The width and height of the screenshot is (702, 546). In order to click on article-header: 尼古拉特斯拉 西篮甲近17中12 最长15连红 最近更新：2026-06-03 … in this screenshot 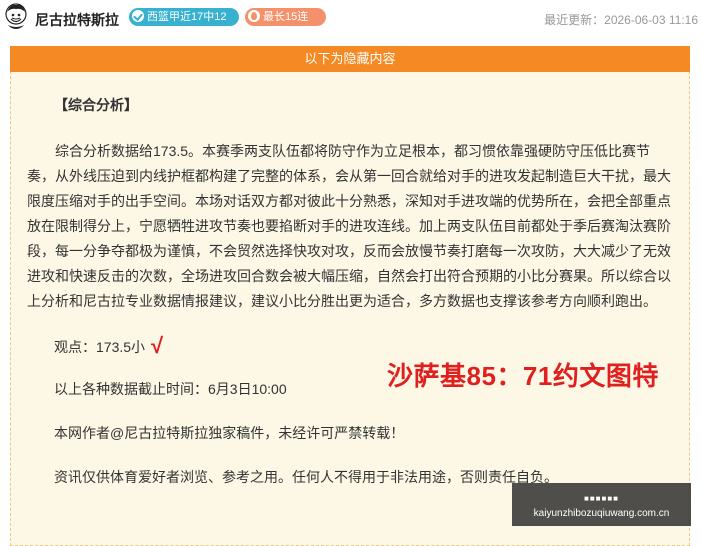, I will do `click(351, 20)`.